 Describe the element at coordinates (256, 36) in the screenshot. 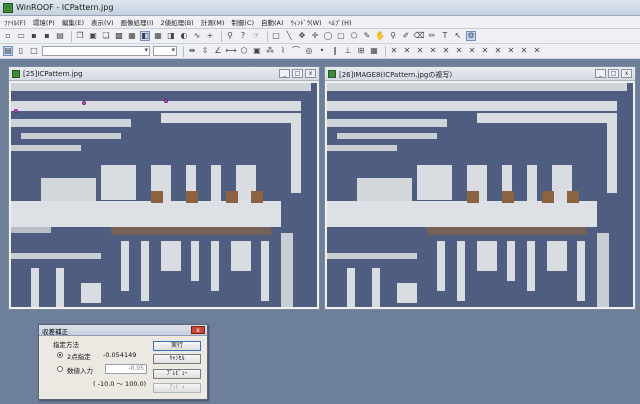

I see `hand-pointer-icon: ☞` at that location.